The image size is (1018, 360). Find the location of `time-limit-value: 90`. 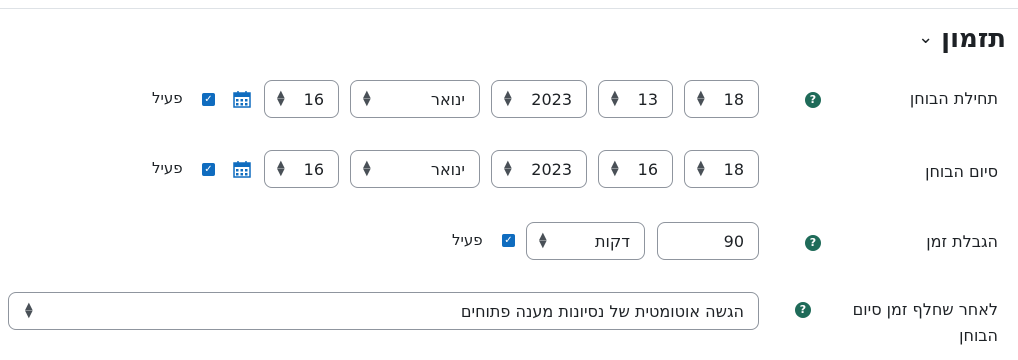

time-limit-value: 90 is located at coordinates (733, 241).